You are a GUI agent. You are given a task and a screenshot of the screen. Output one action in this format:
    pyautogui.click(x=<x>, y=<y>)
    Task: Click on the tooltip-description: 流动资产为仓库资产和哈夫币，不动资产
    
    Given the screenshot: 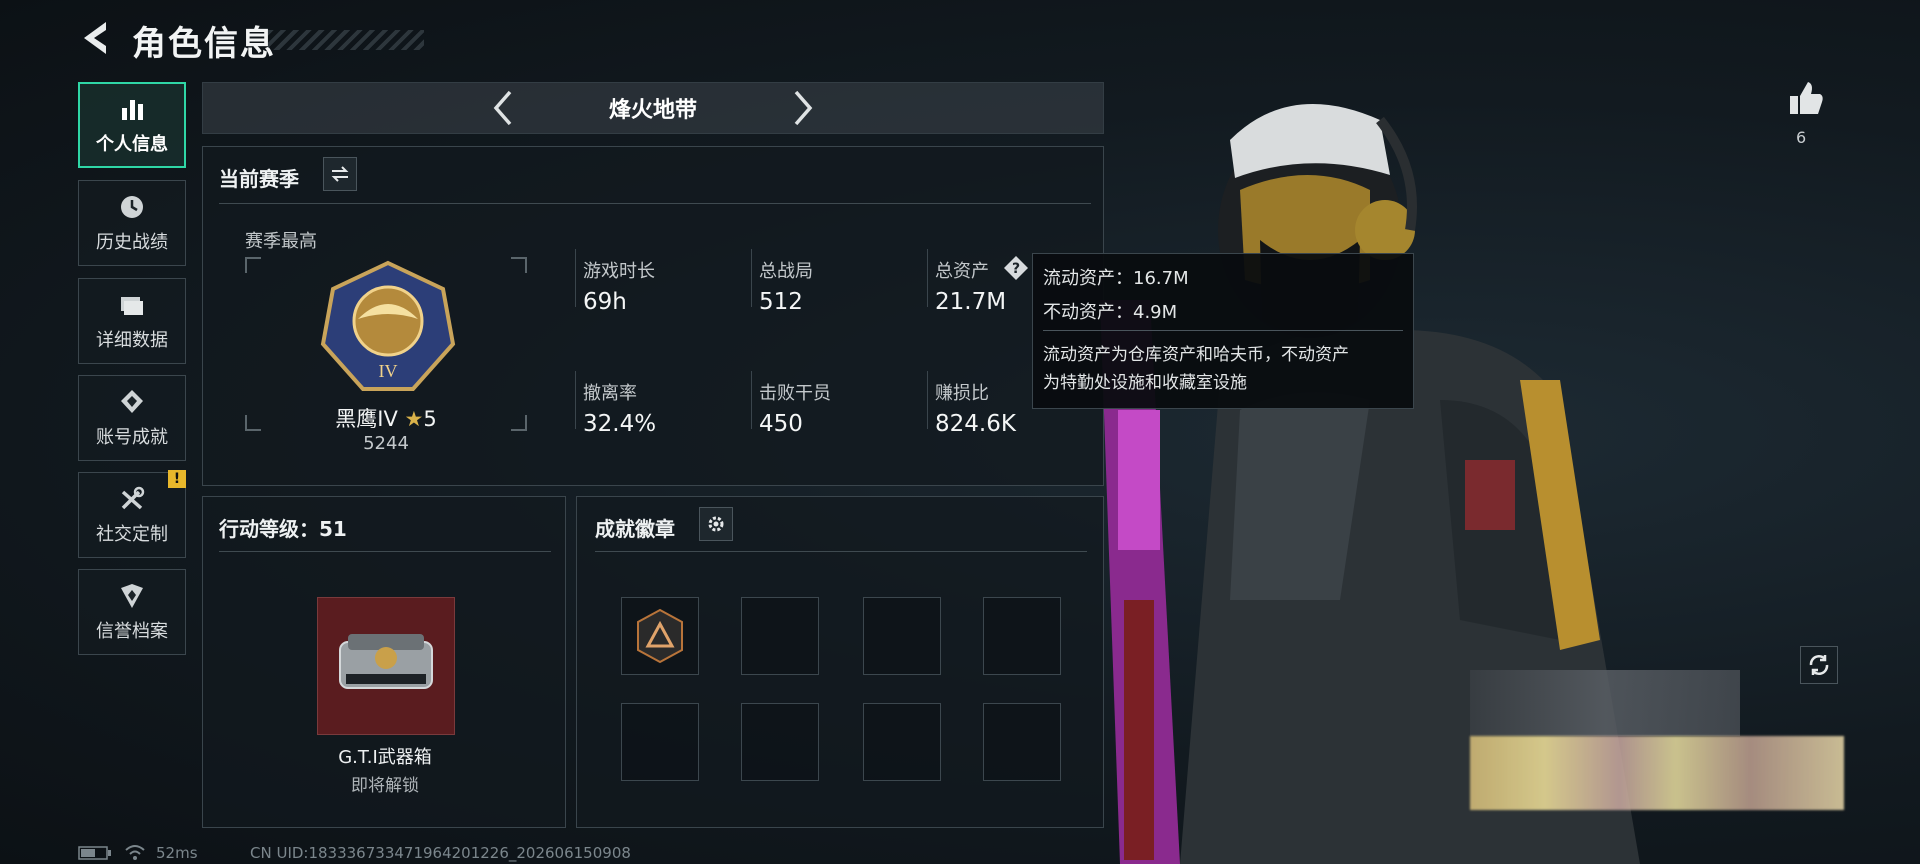 What is the action you would take?
    pyautogui.click(x=1196, y=355)
    